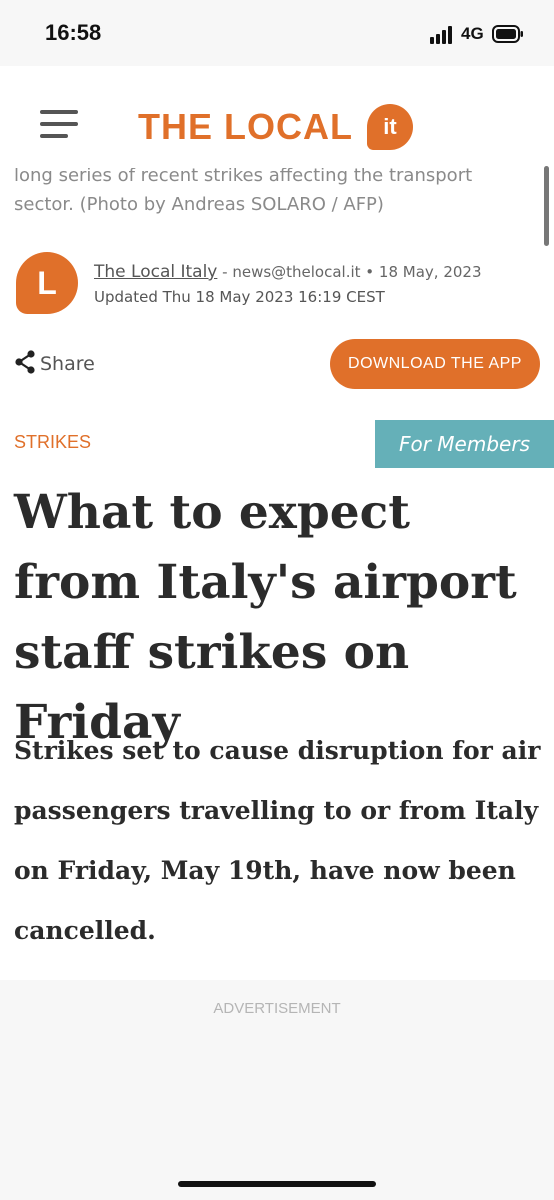 The width and height of the screenshot is (554, 1200). I want to click on updated-timestamp: Updated Thu 18 May 2023 16:19 CEST, so click(239, 297).